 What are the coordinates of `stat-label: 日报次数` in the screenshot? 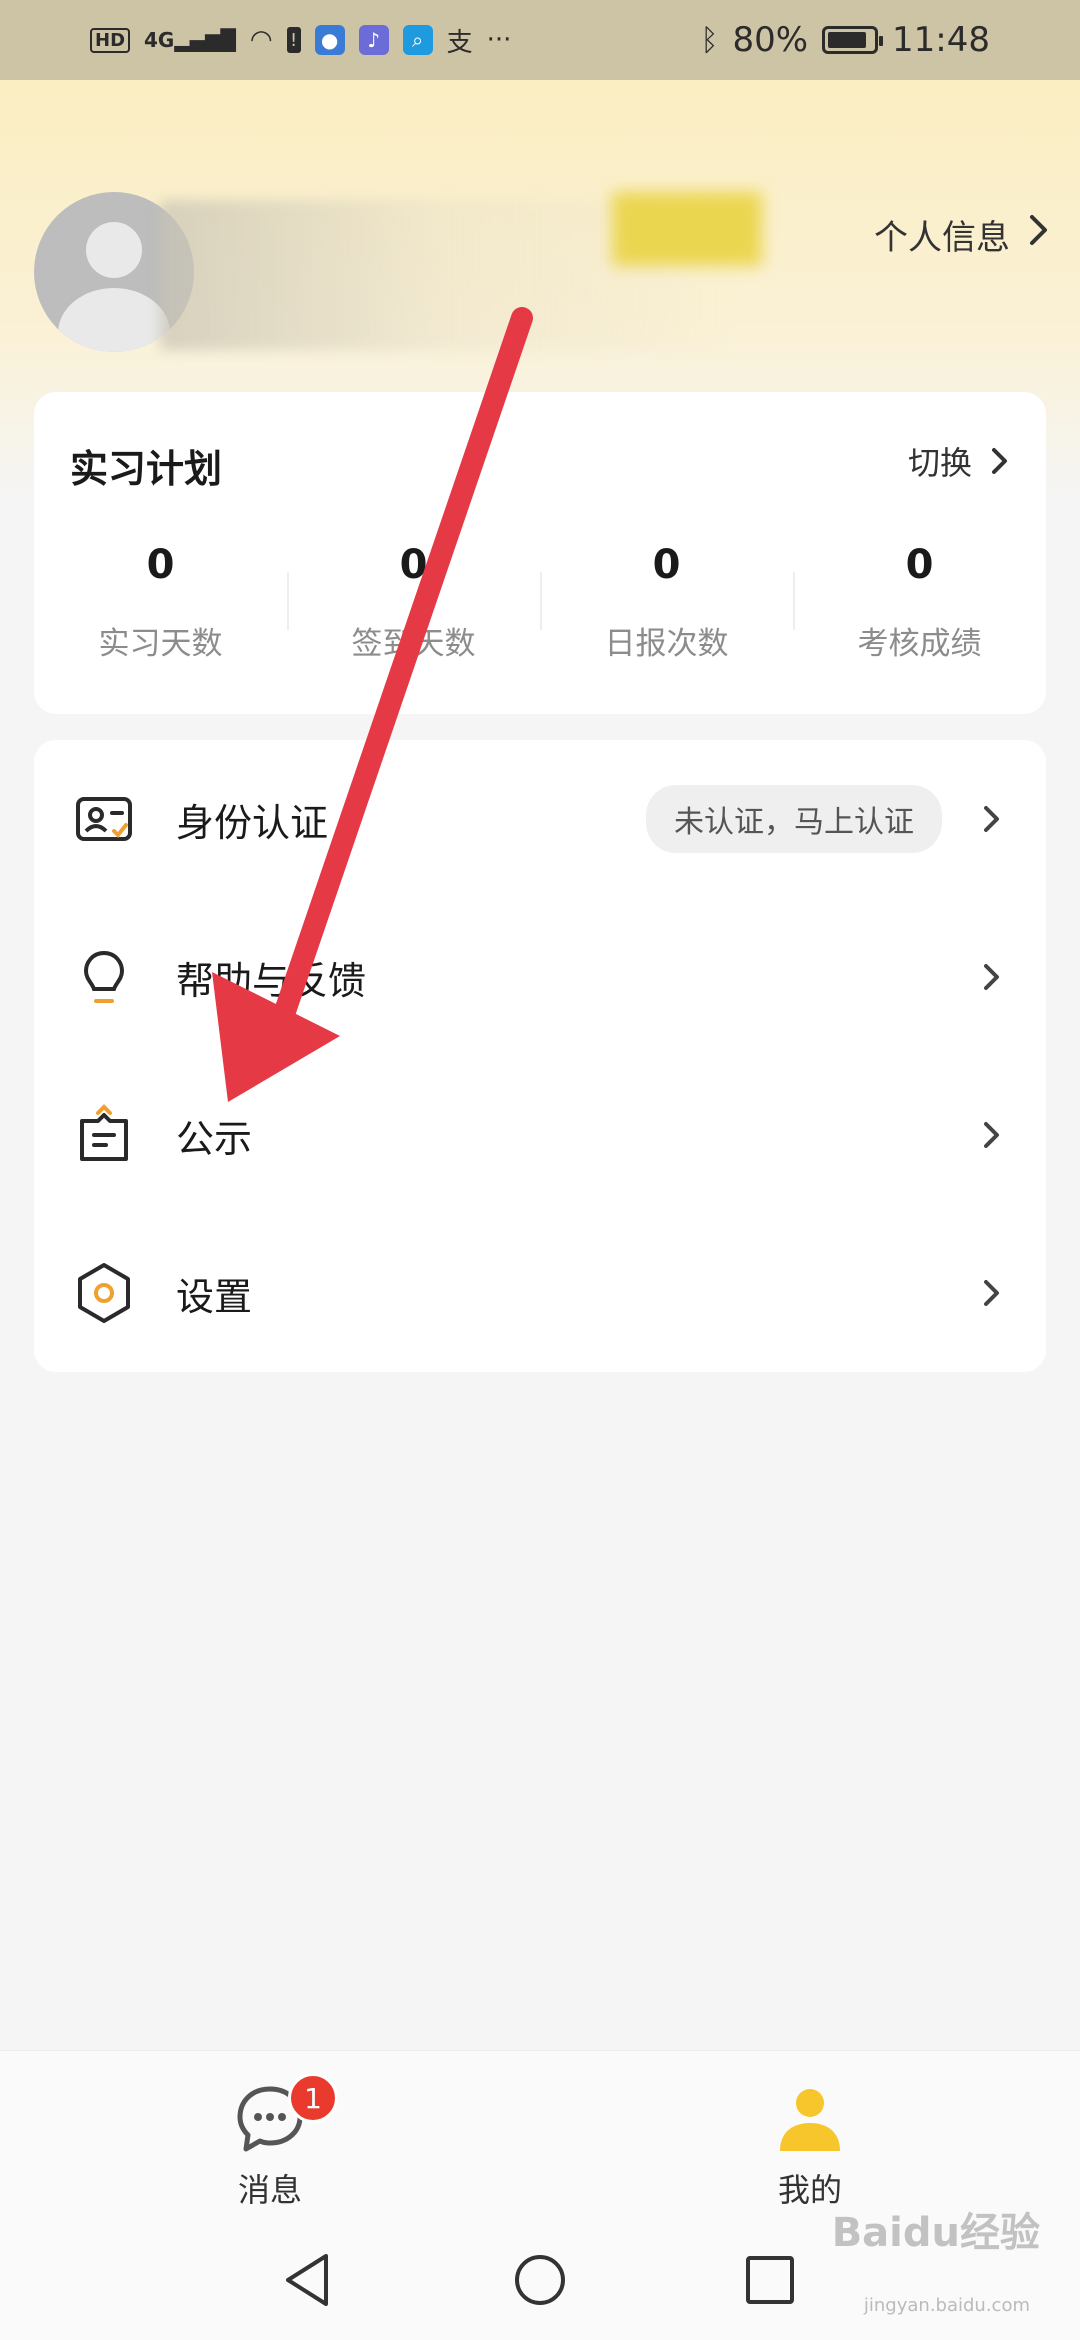 It's located at (666, 644).